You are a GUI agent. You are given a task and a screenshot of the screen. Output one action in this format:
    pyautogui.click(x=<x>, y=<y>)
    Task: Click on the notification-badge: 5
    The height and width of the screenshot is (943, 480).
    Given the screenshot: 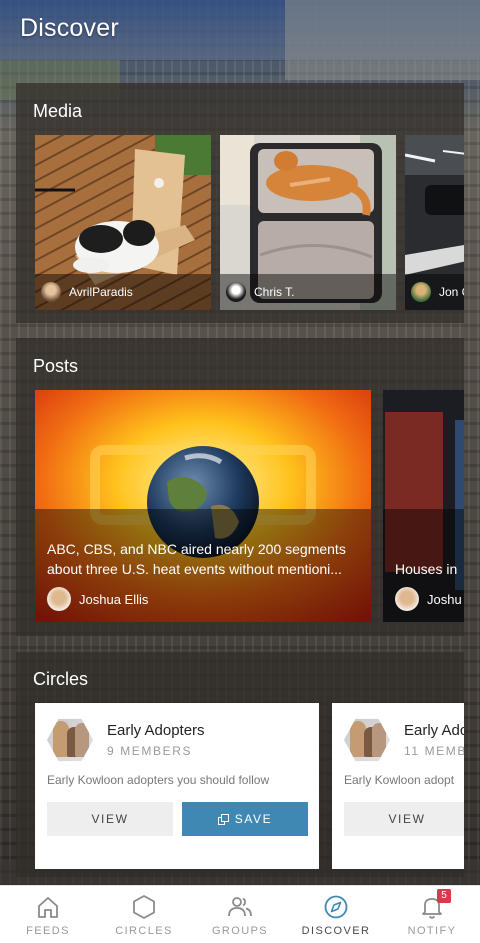 What is the action you would take?
    pyautogui.click(x=444, y=896)
    